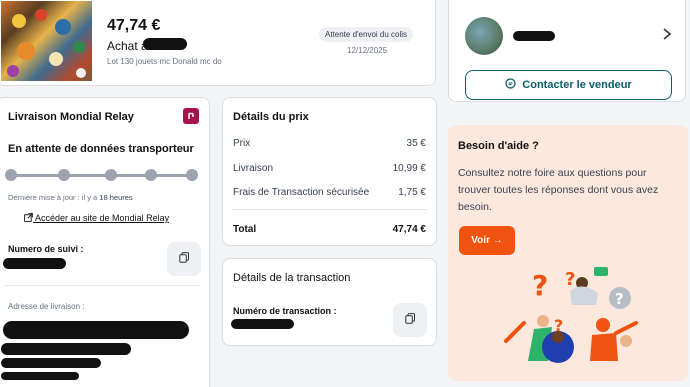  What do you see at coordinates (127, 46) in the screenshot?
I see `order-title: Achat à` at bounding box center [127, 46].